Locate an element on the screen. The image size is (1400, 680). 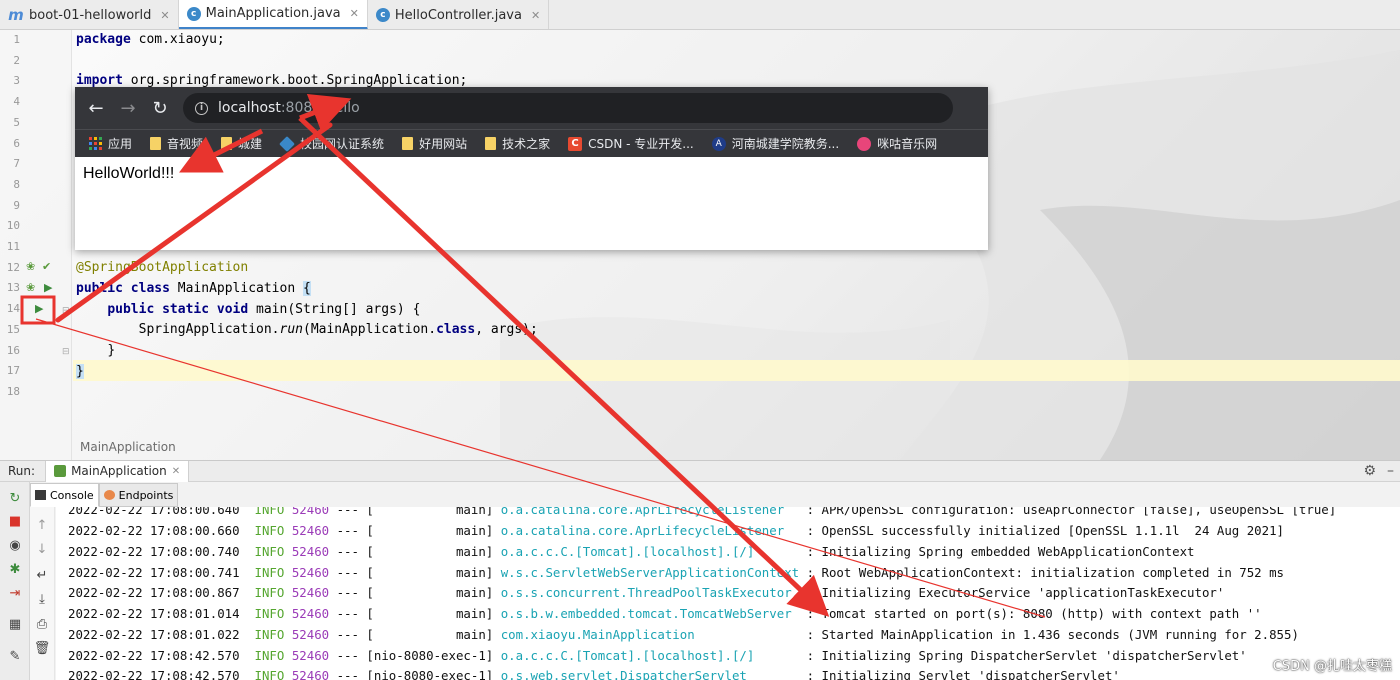
bookmark-link: 校园网认证系统 is located at coordinates (331, 143).